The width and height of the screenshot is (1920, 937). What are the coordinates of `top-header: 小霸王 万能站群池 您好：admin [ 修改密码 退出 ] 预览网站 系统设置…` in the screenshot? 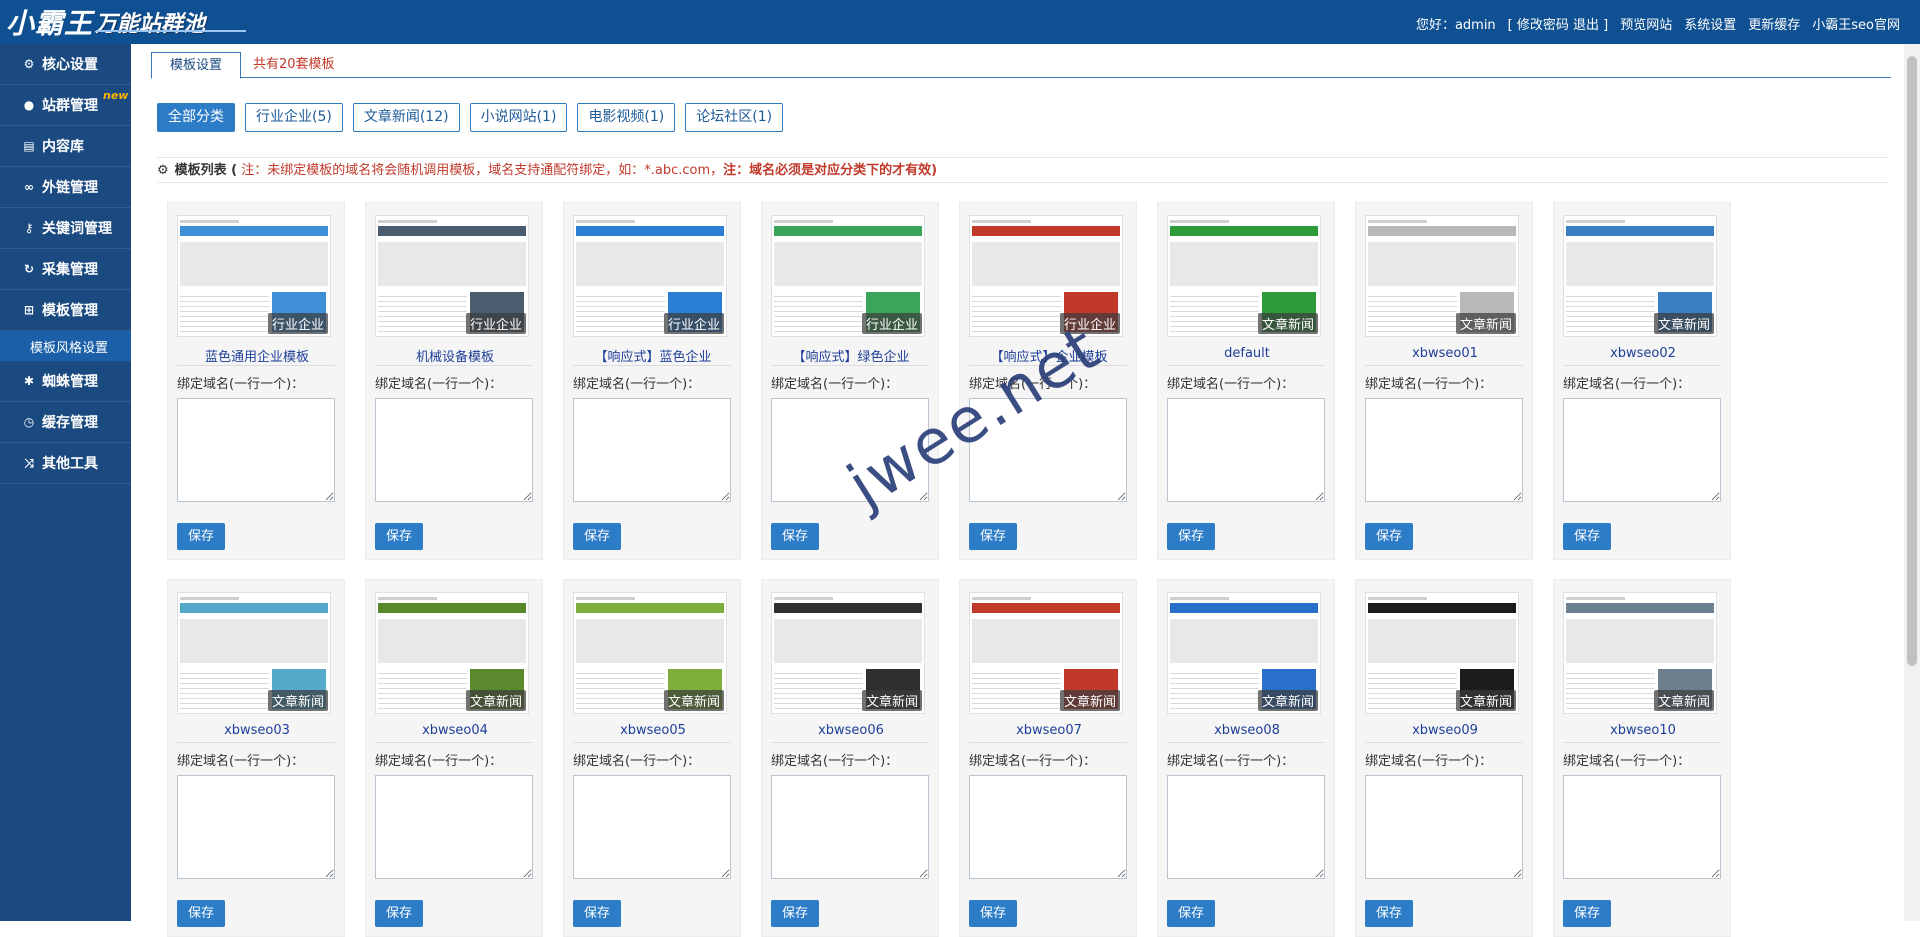 It's located at (960, 22).